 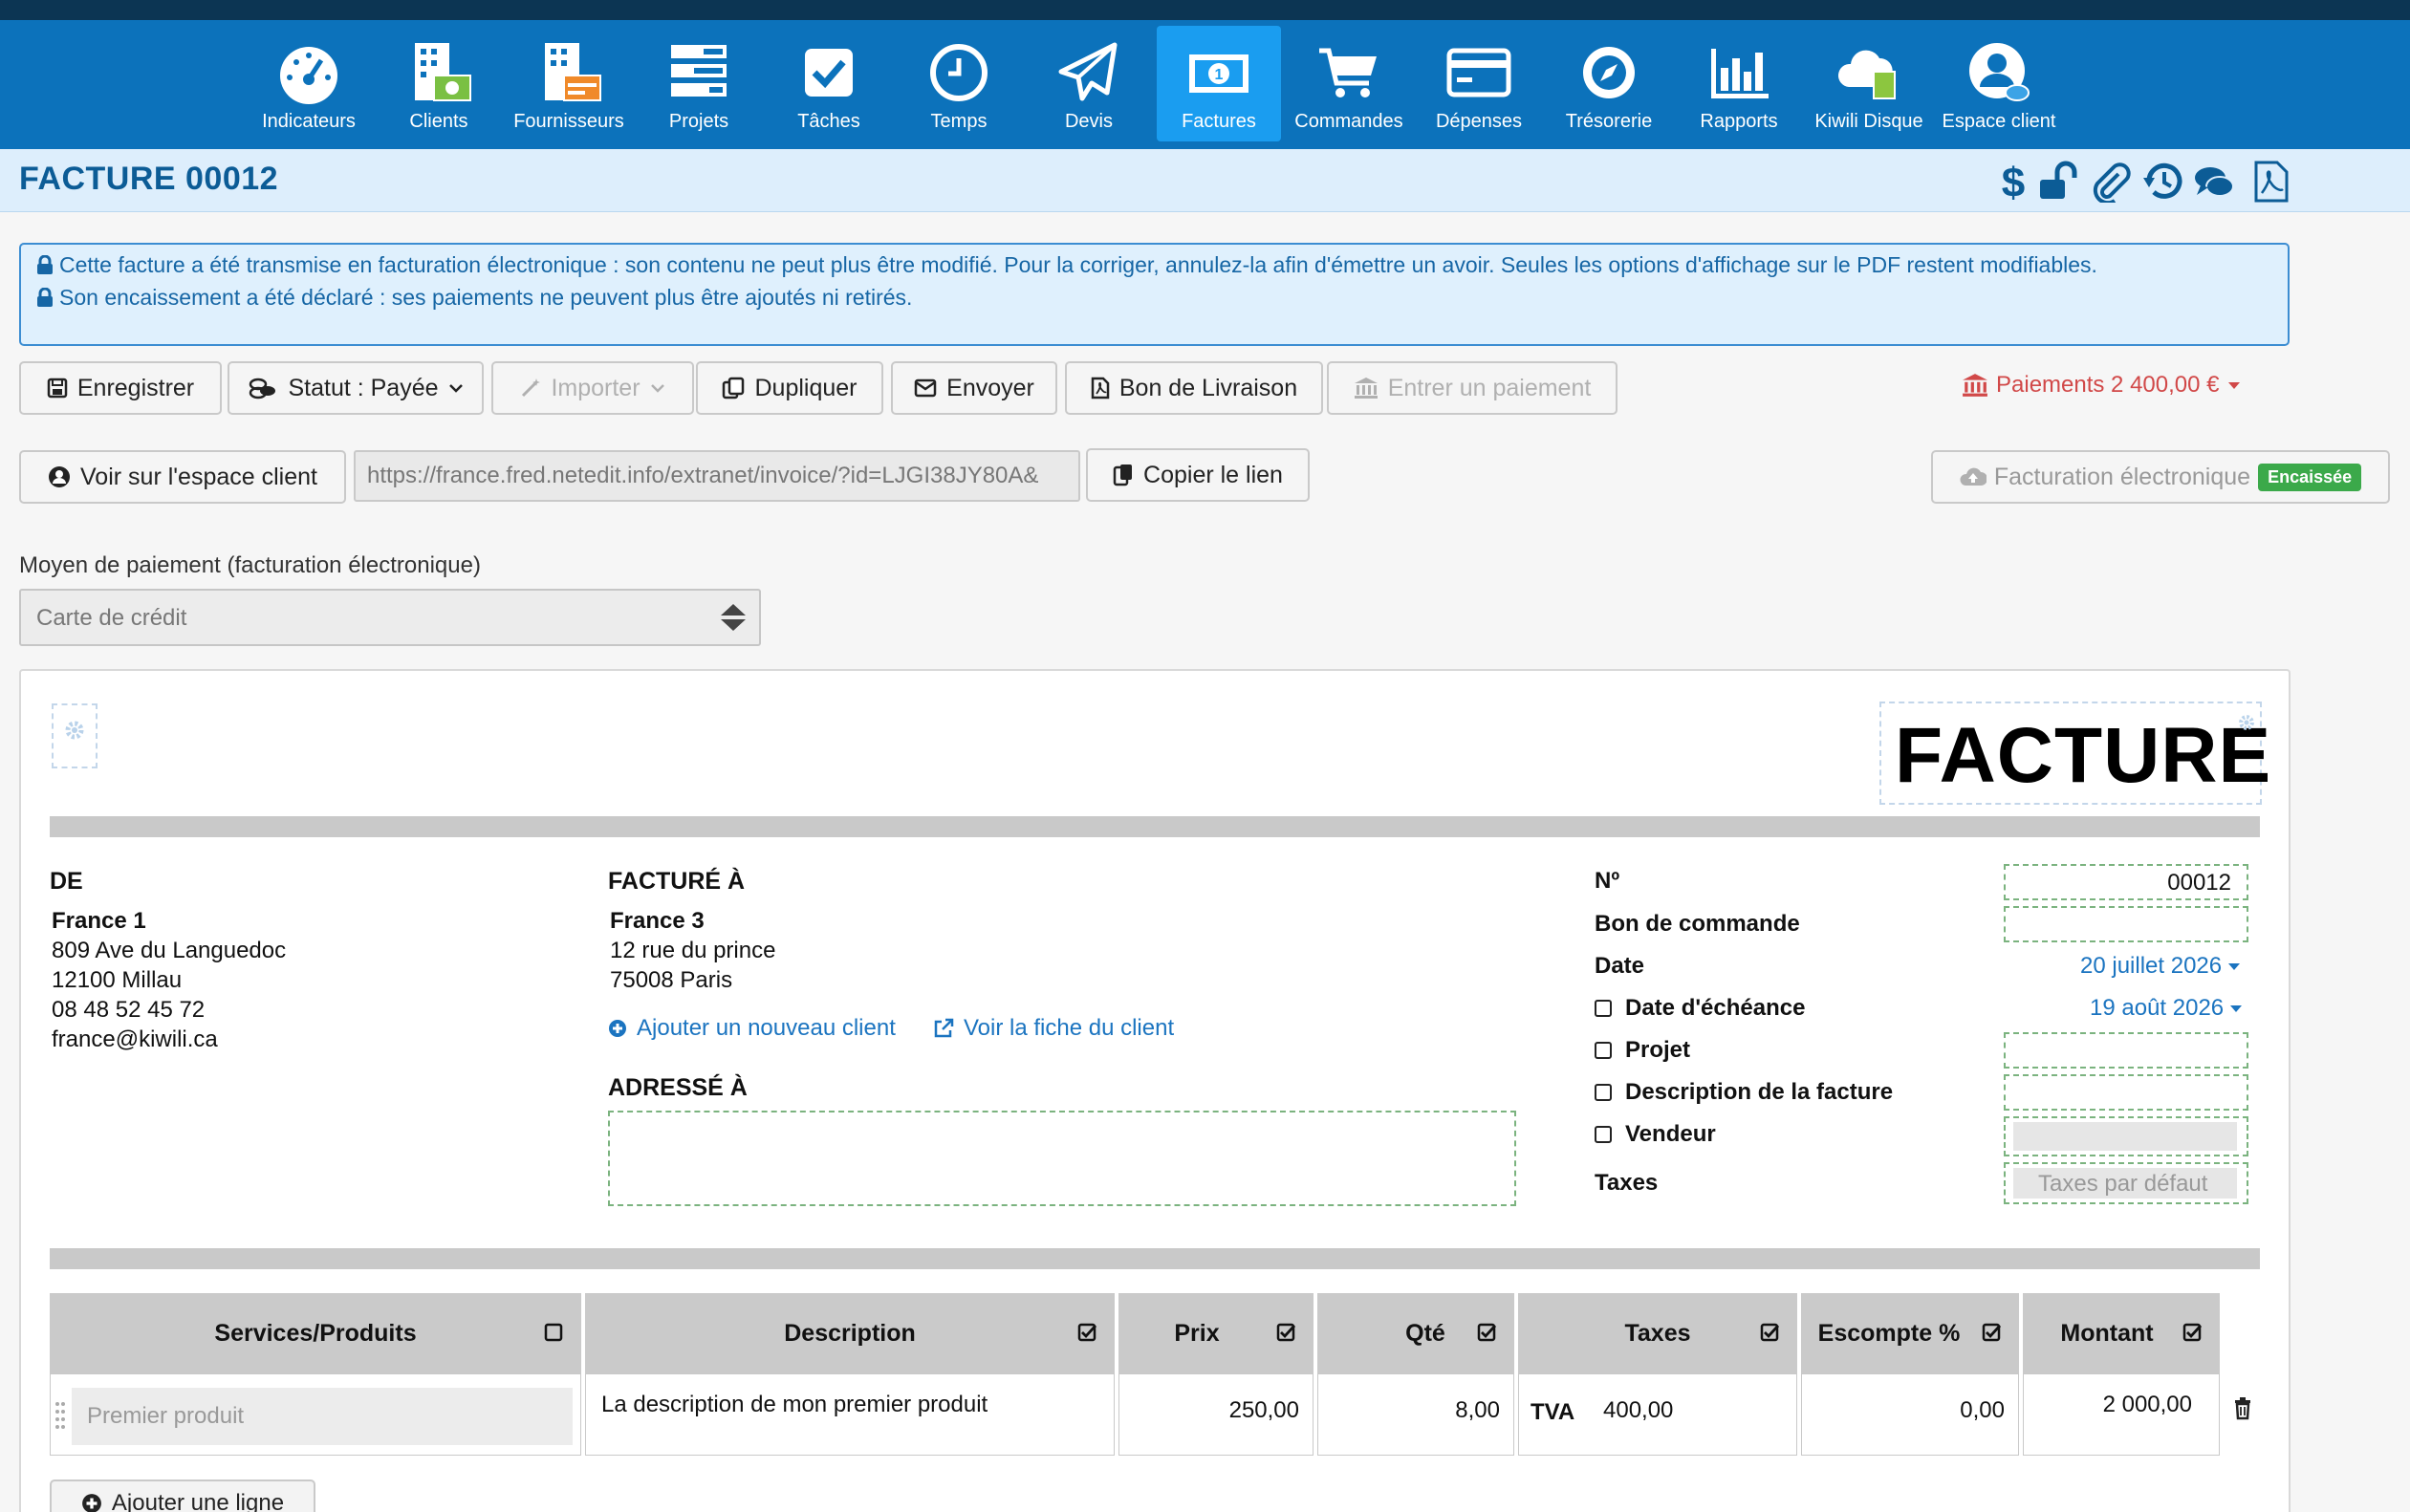 I want to click on nav-espace-client: Espace client, so click(x=1999, y=83).